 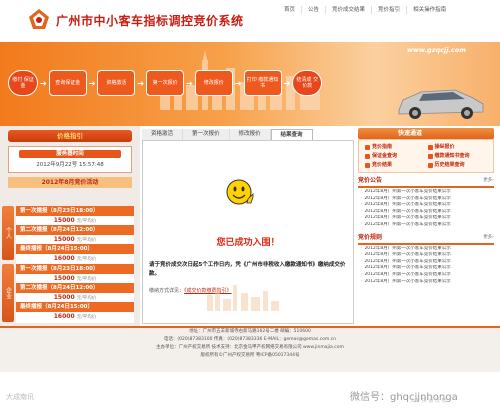 I want to click on nav-guide: 竞价指引, so click(x=388, y=10).